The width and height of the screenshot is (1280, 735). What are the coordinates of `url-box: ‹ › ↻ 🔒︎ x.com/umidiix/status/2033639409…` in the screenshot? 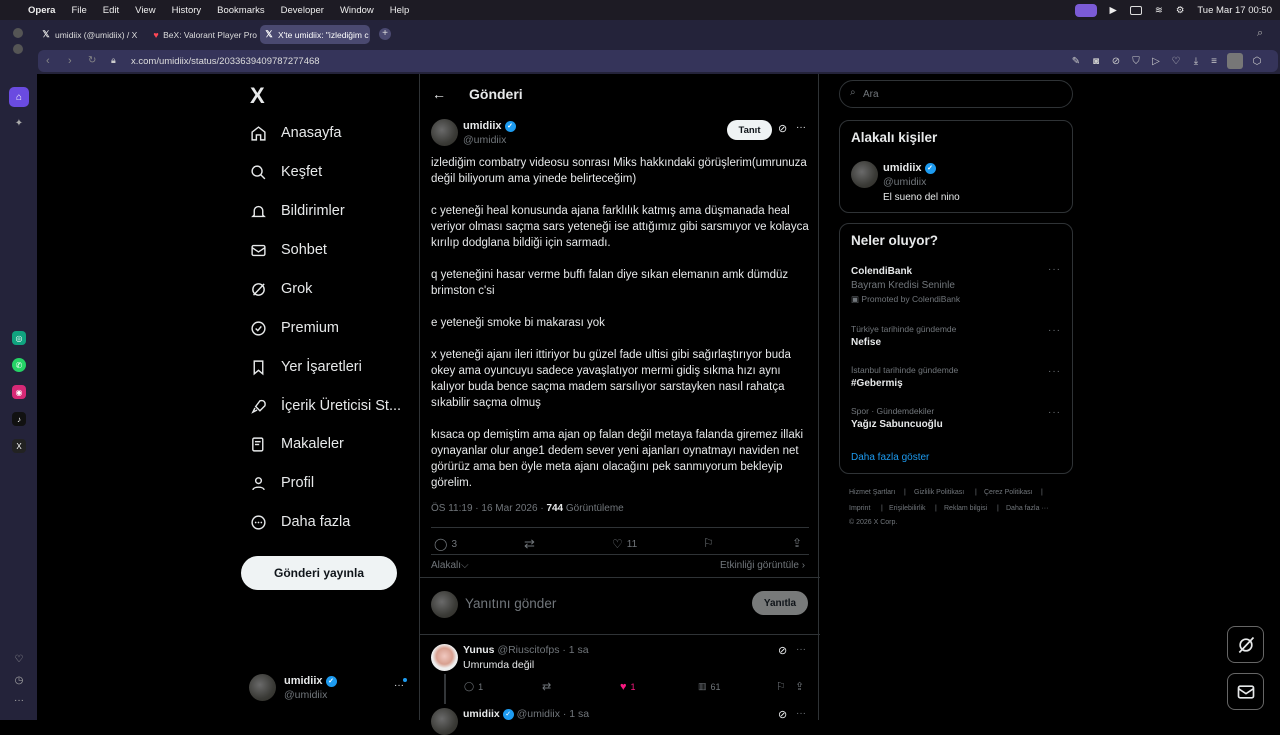 It's located at (658, 61).